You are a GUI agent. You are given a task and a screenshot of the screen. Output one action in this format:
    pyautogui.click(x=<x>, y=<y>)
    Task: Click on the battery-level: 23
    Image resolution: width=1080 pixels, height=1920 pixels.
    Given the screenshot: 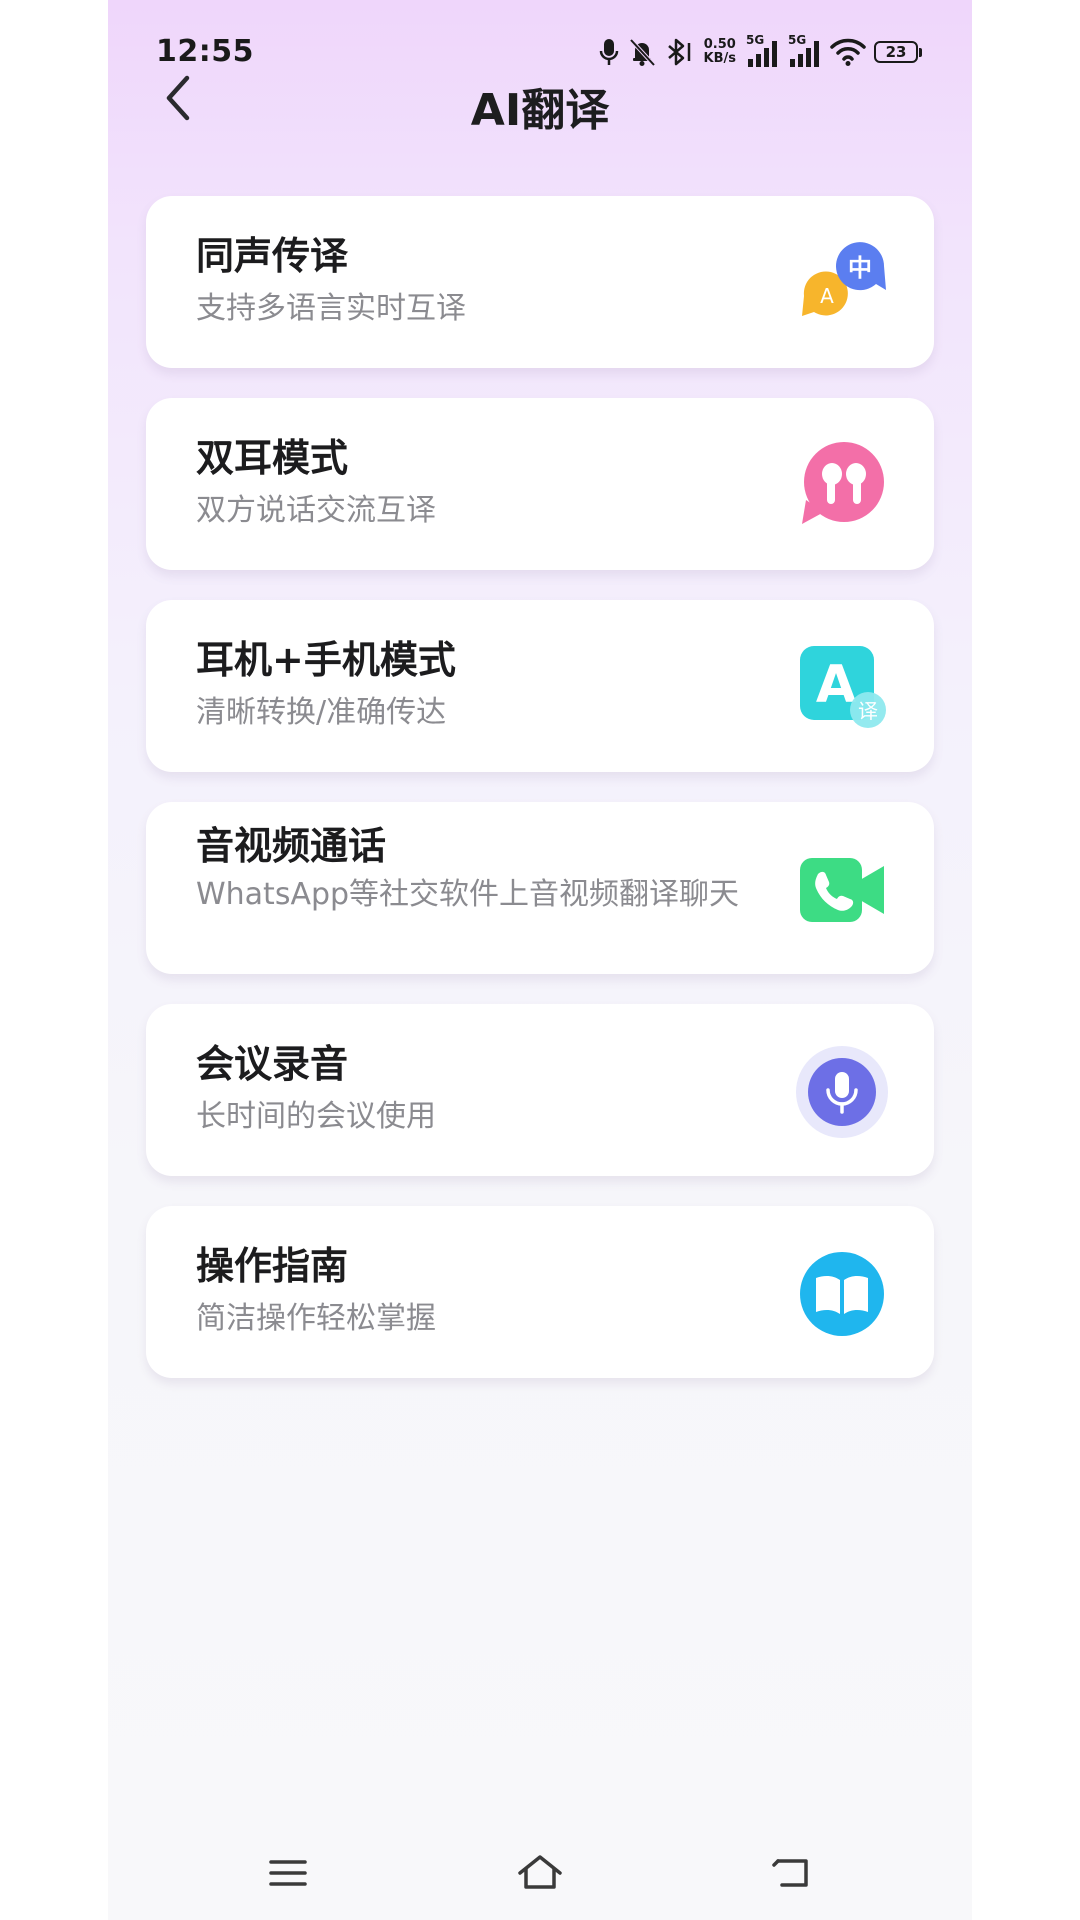 What is the action you would take?
    pyautogui.click(x=896, y=52)
    